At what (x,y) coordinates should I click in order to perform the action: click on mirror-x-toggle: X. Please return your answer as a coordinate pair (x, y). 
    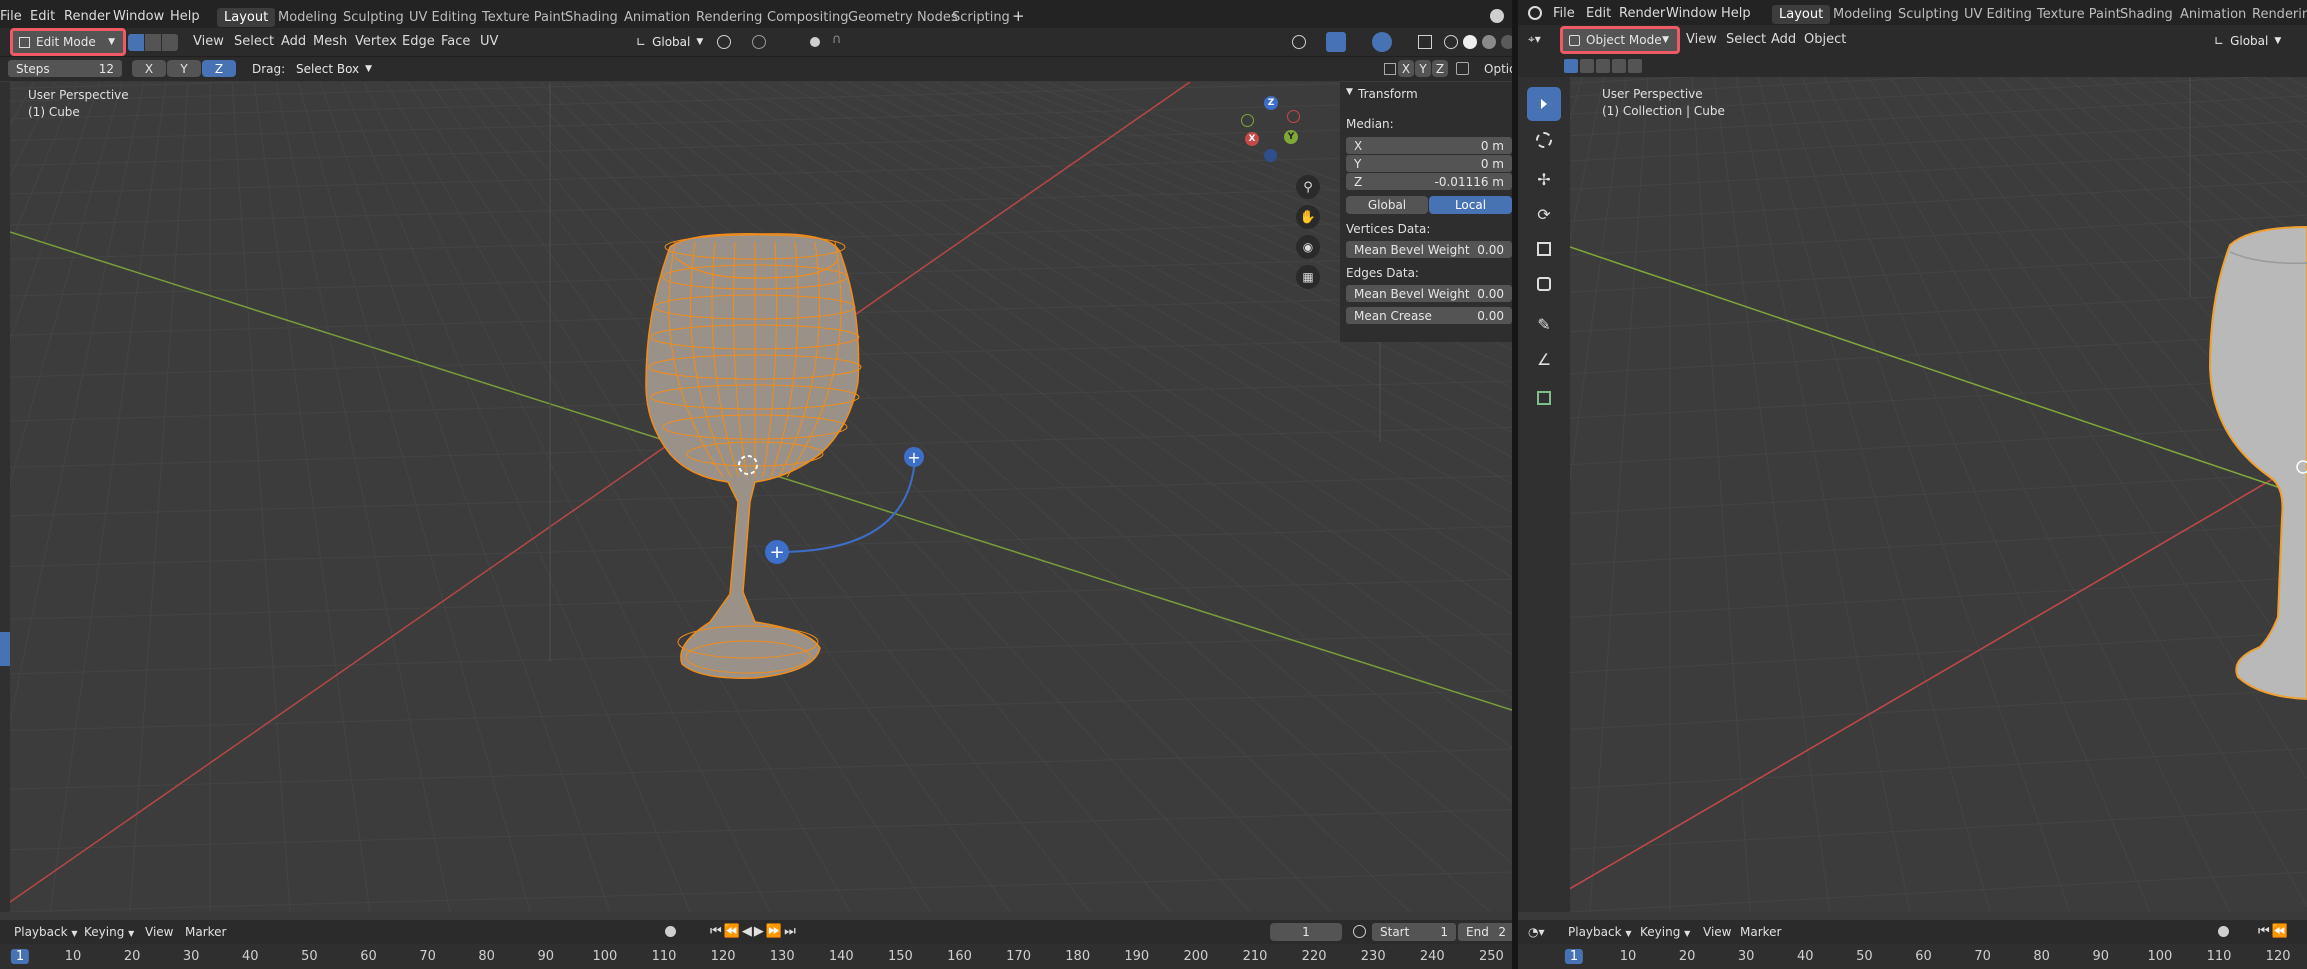
    Looking at the image, I should click on (1406, 68).